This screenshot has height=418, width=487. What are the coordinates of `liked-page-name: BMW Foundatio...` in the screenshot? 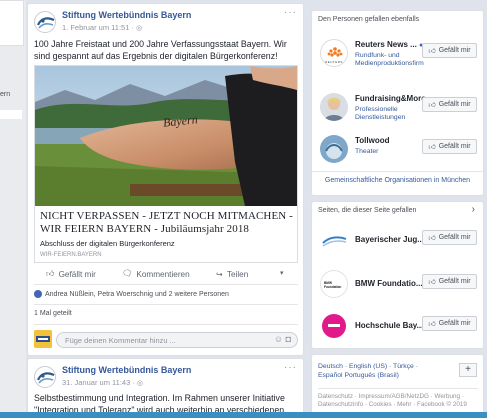 It's located at (389, 283).